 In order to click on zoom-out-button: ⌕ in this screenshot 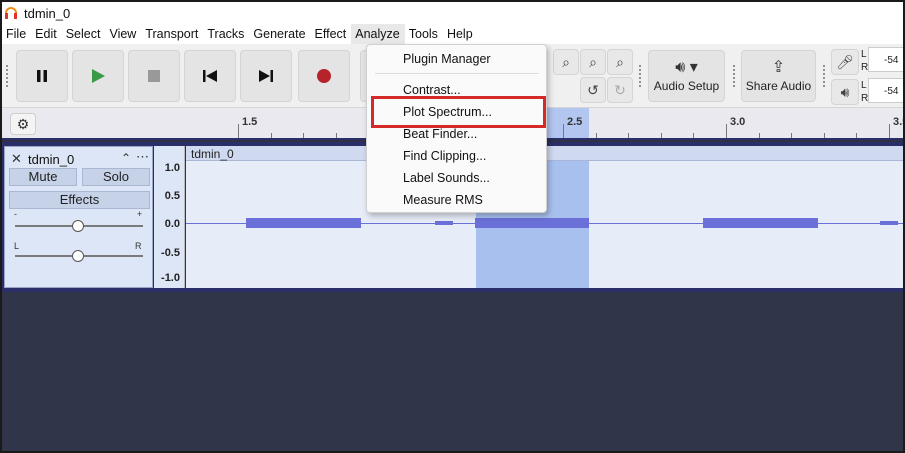, I will do `click(593, 62)`.